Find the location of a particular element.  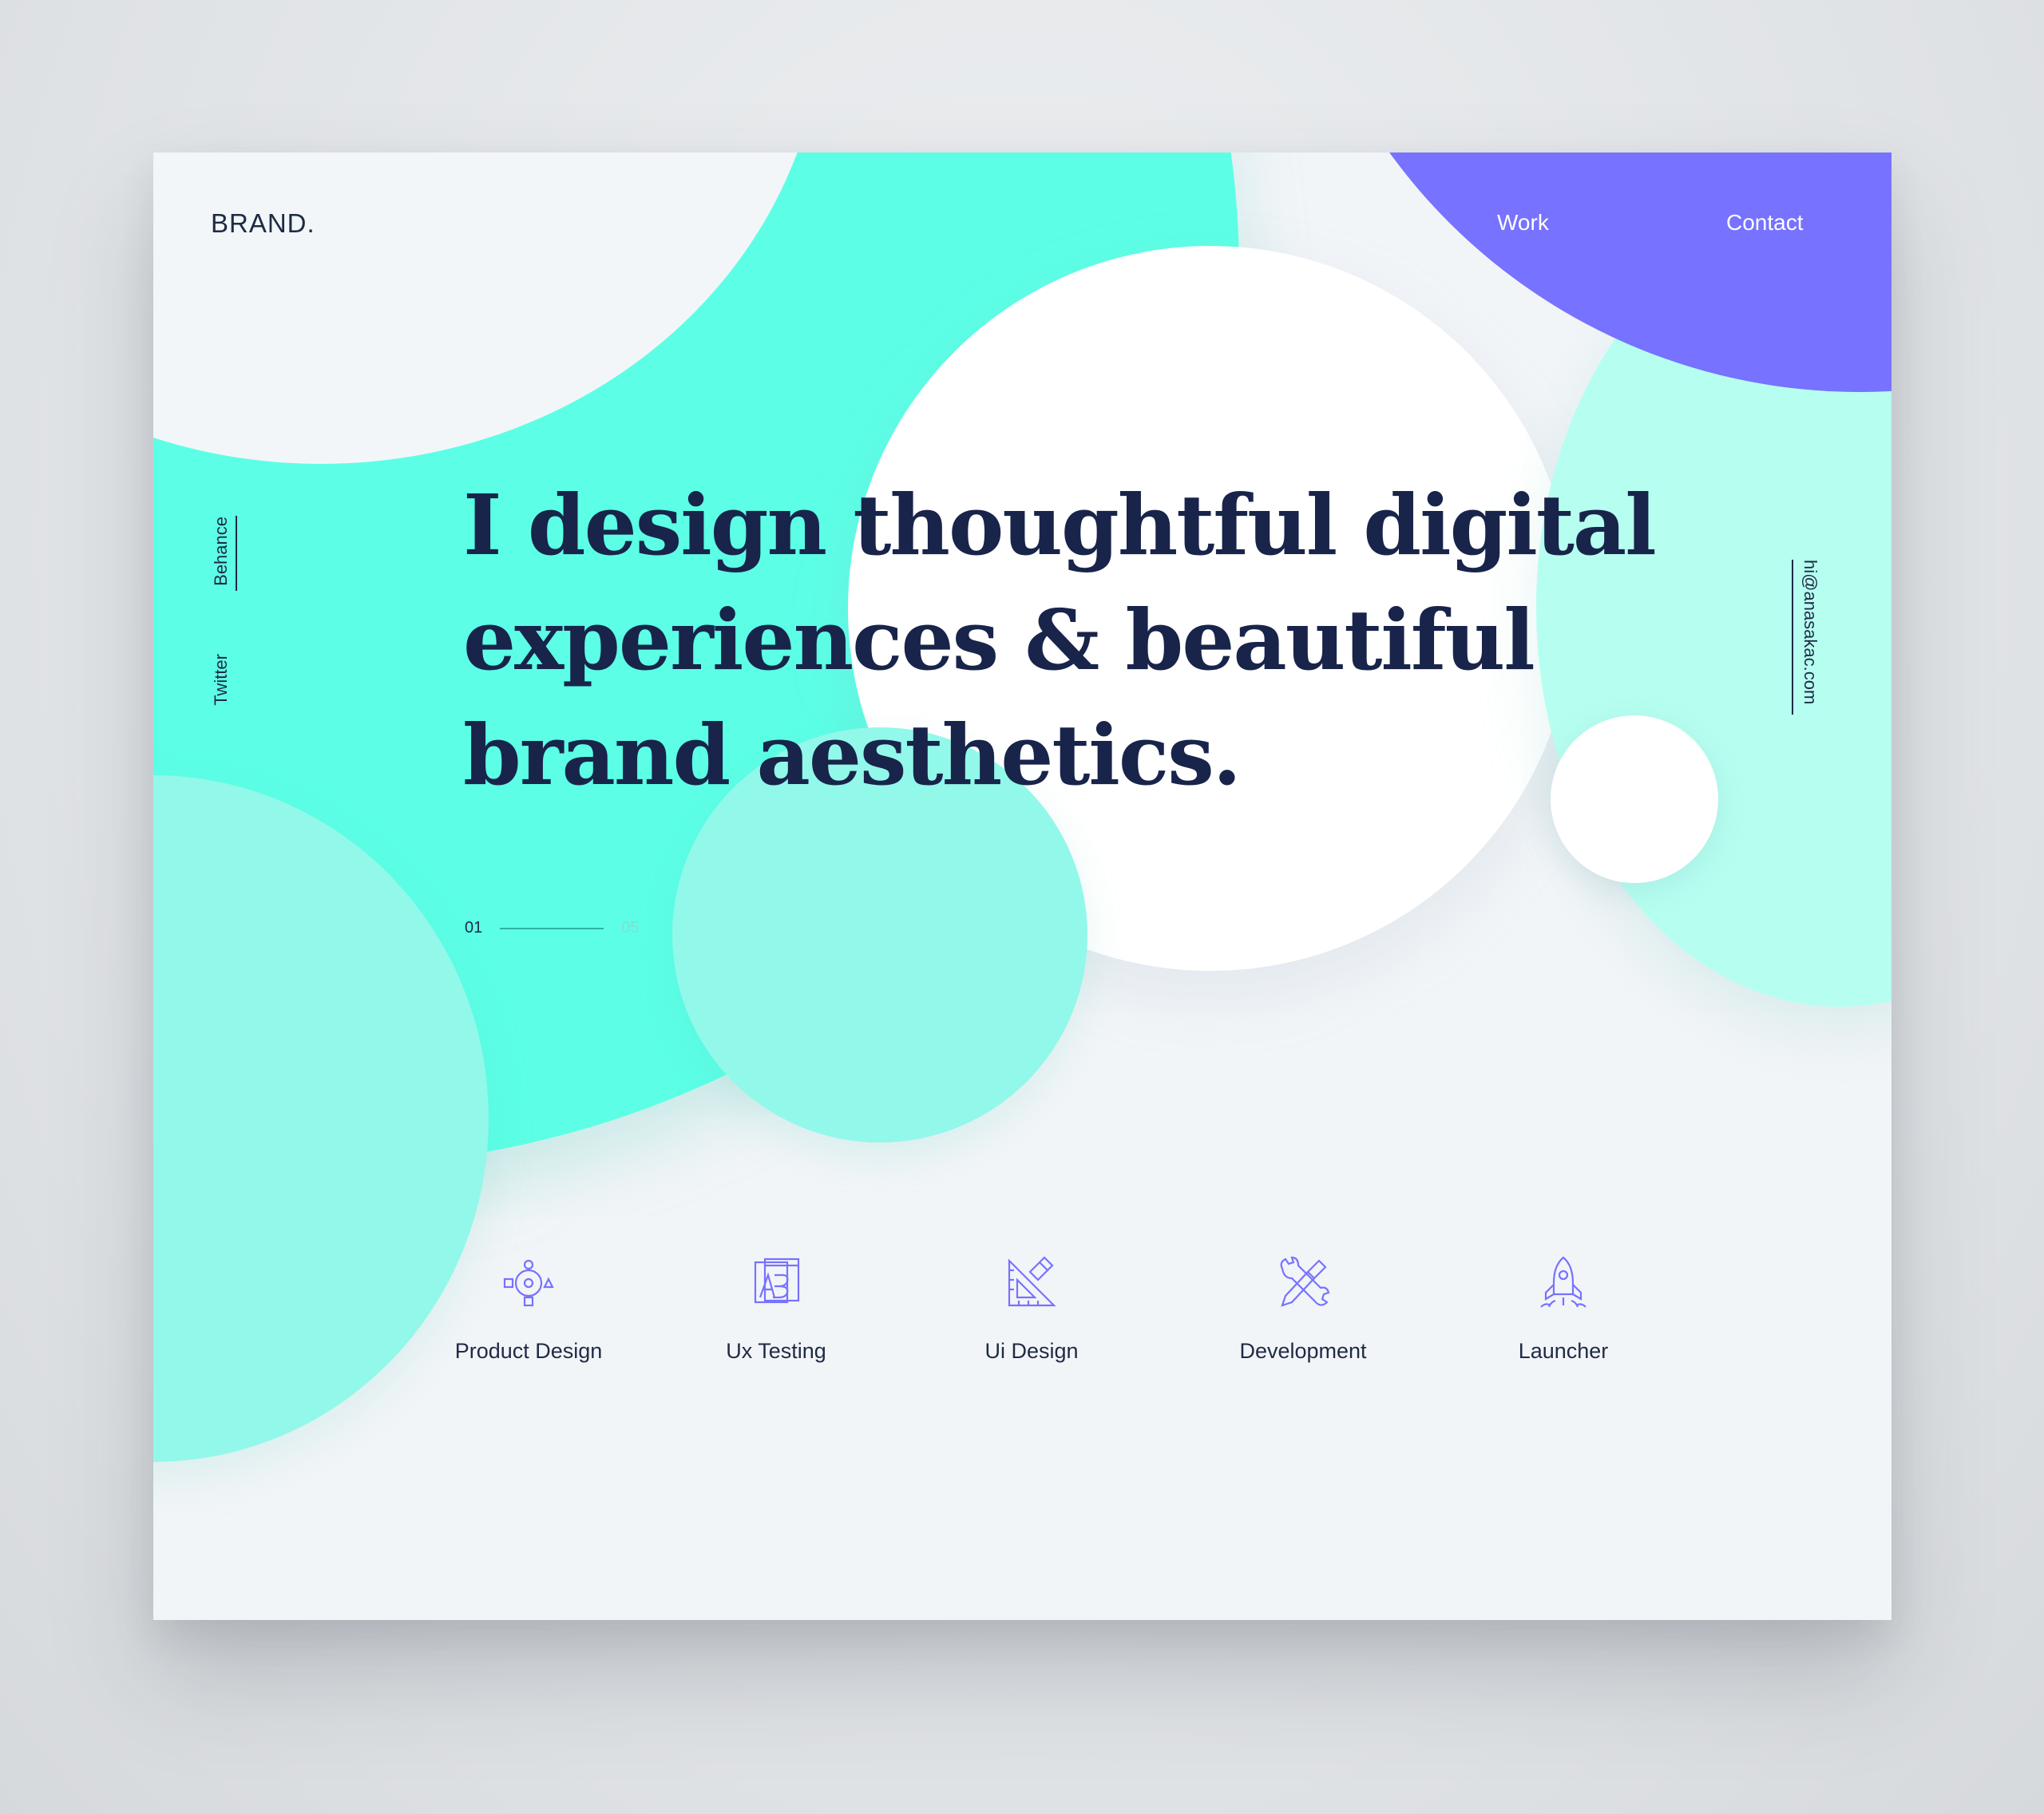

service-label: Ux Testing is located at coordinates (776, 1351).